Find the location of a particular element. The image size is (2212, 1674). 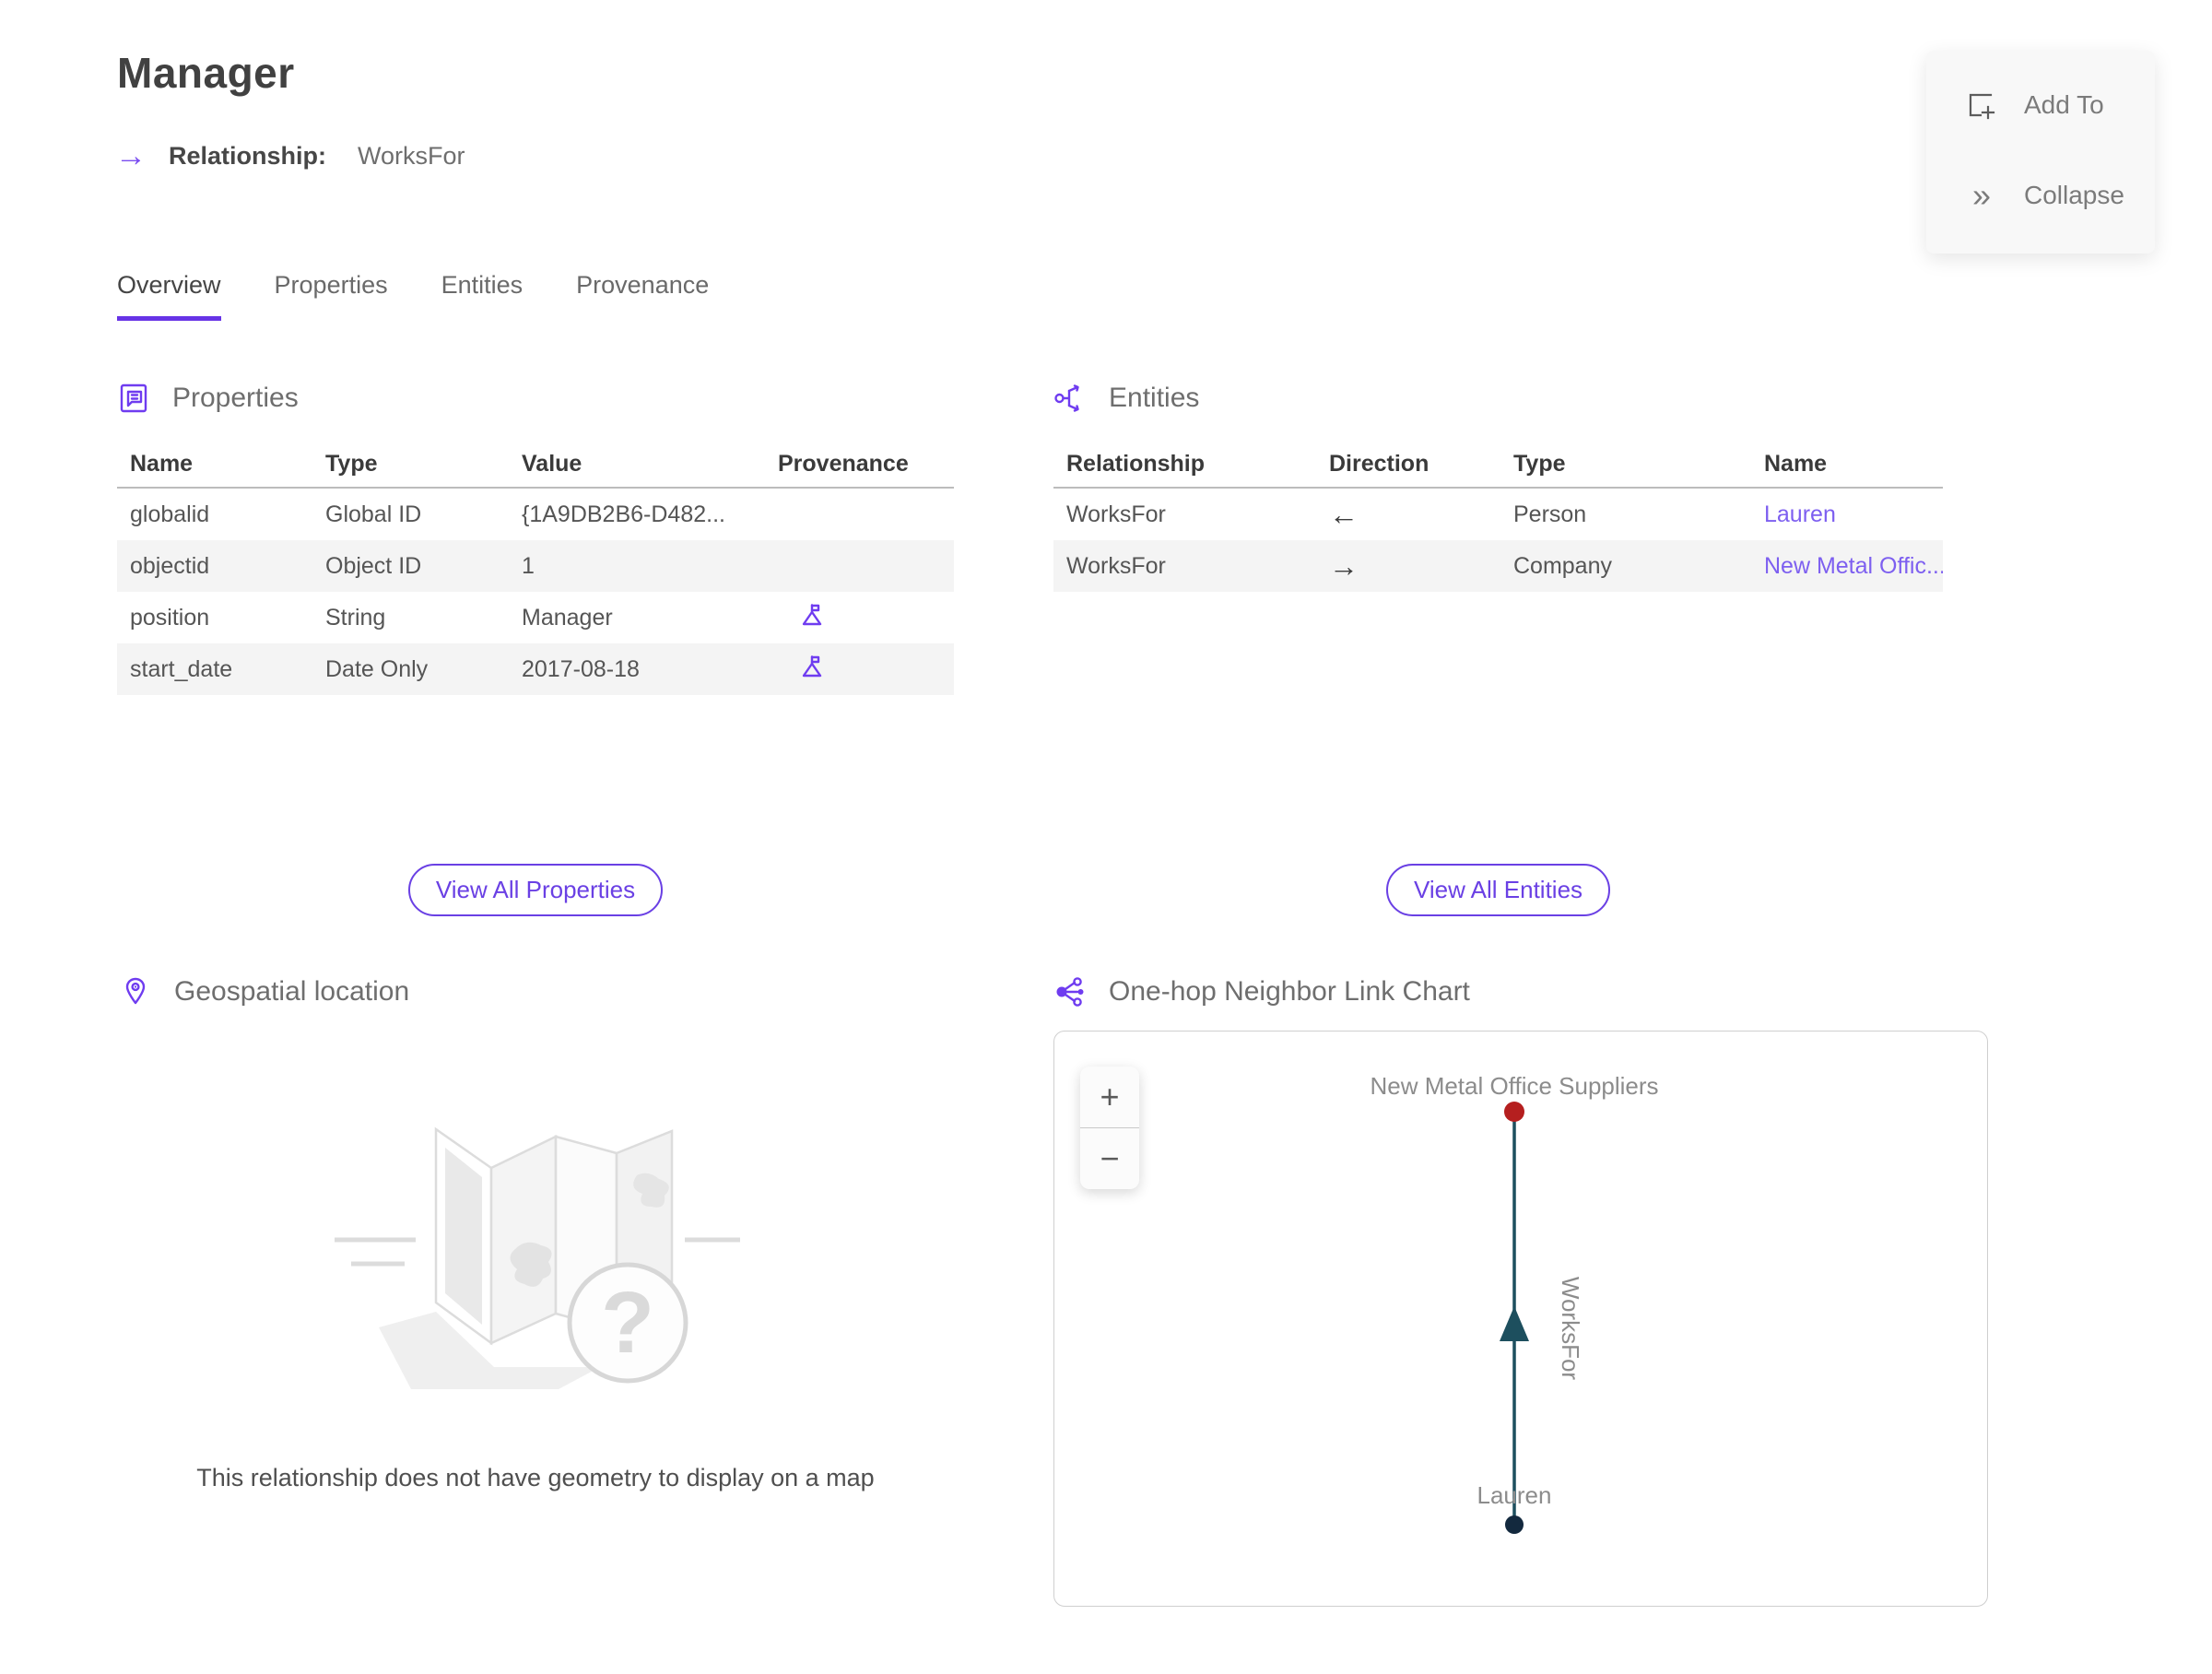

prop-value: Manager is located at coordinates (567, 617).